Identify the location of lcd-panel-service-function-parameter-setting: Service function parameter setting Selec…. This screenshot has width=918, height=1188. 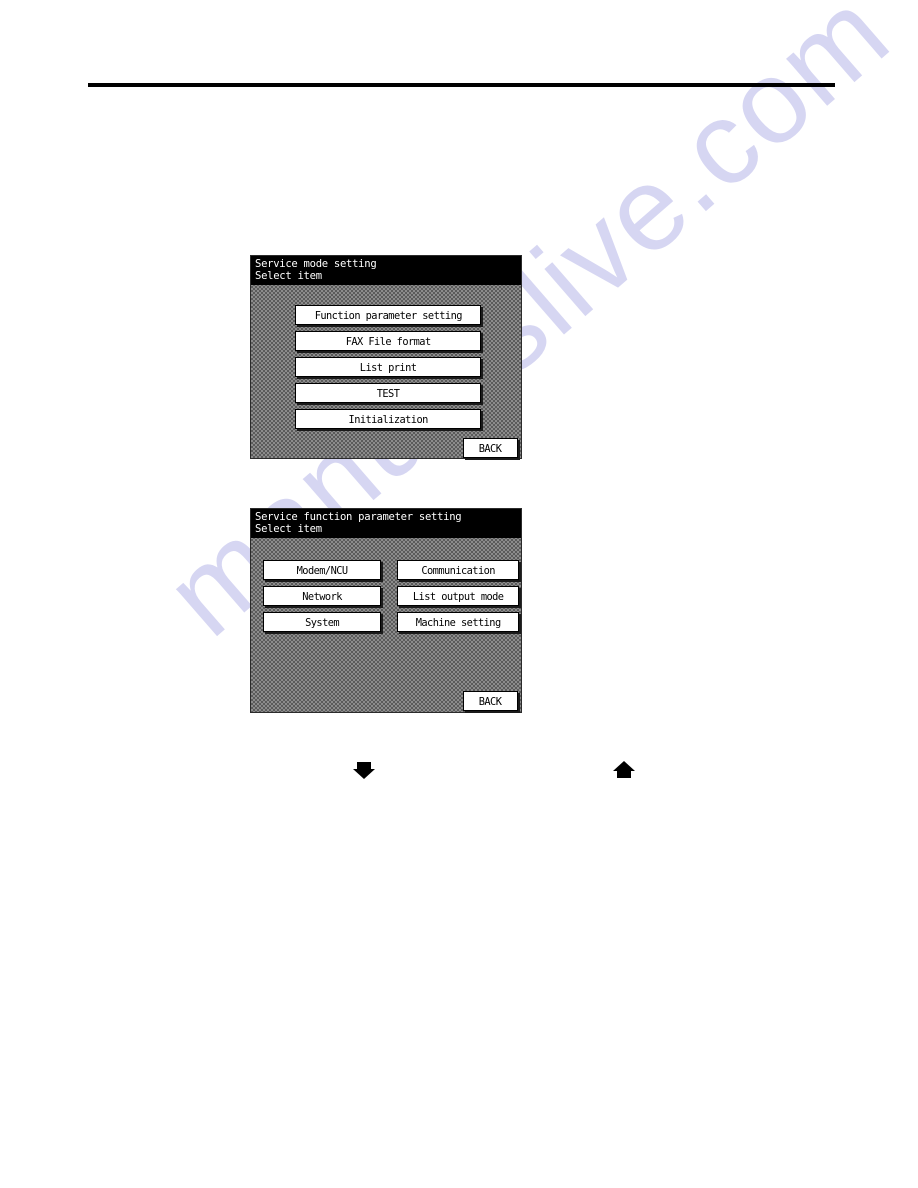
(386, 610).